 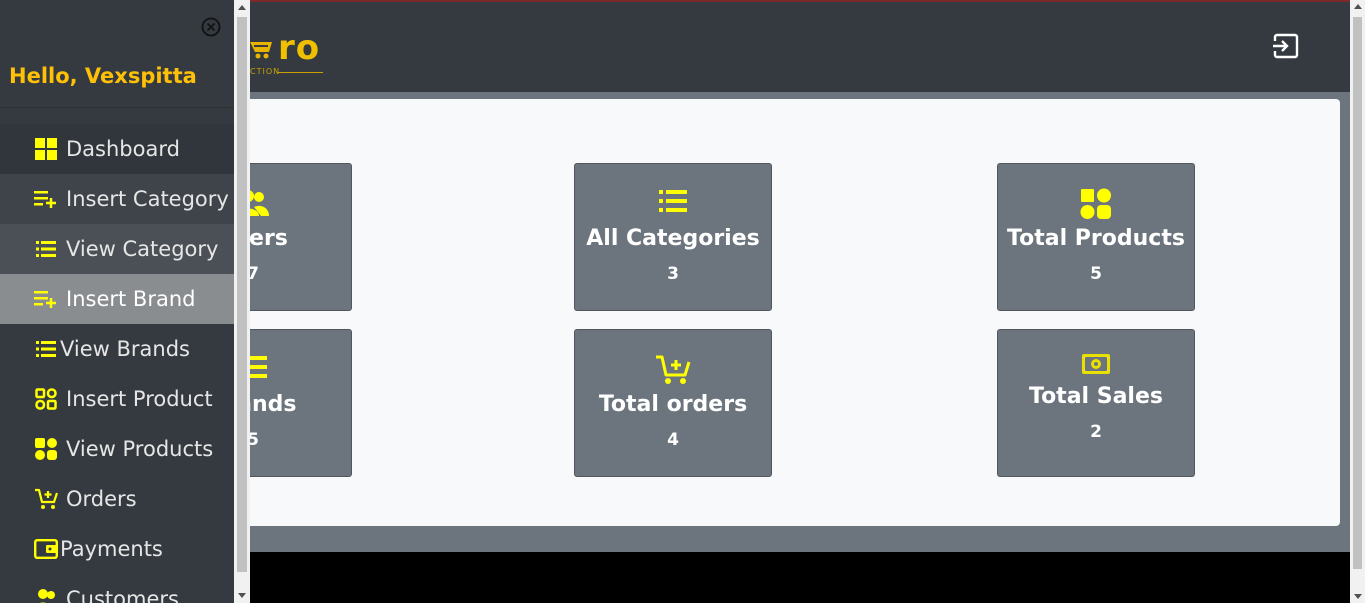 I want to click on sidebar-item-label: Customers, so click(x=122, y=595).